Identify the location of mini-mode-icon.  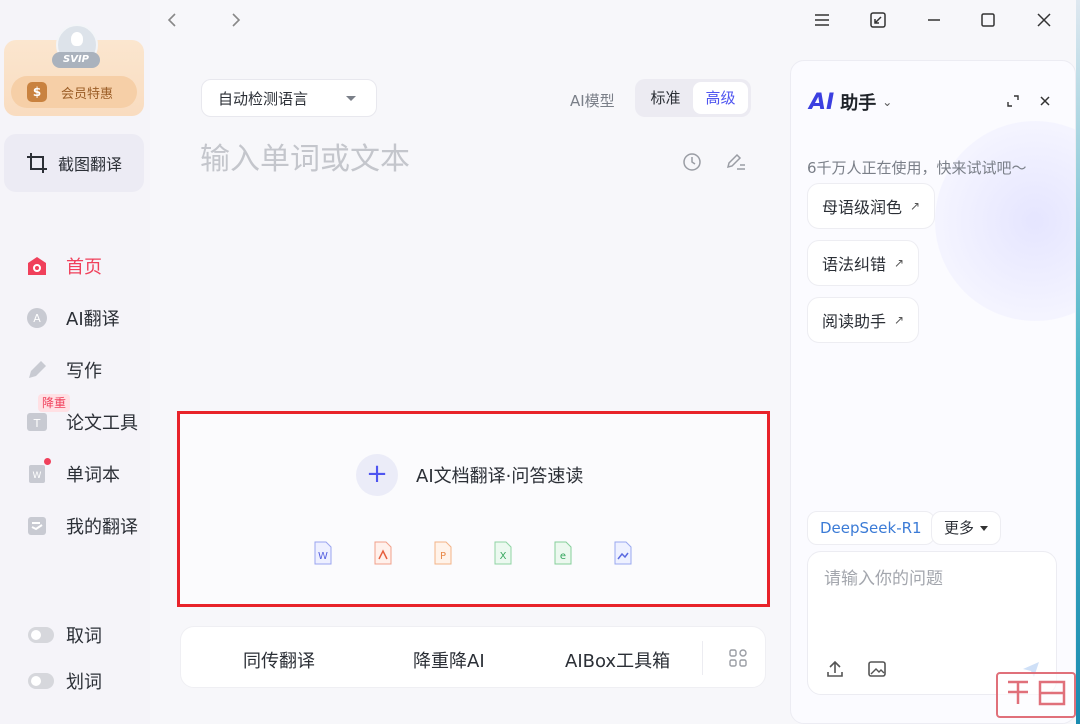
(878, 20).